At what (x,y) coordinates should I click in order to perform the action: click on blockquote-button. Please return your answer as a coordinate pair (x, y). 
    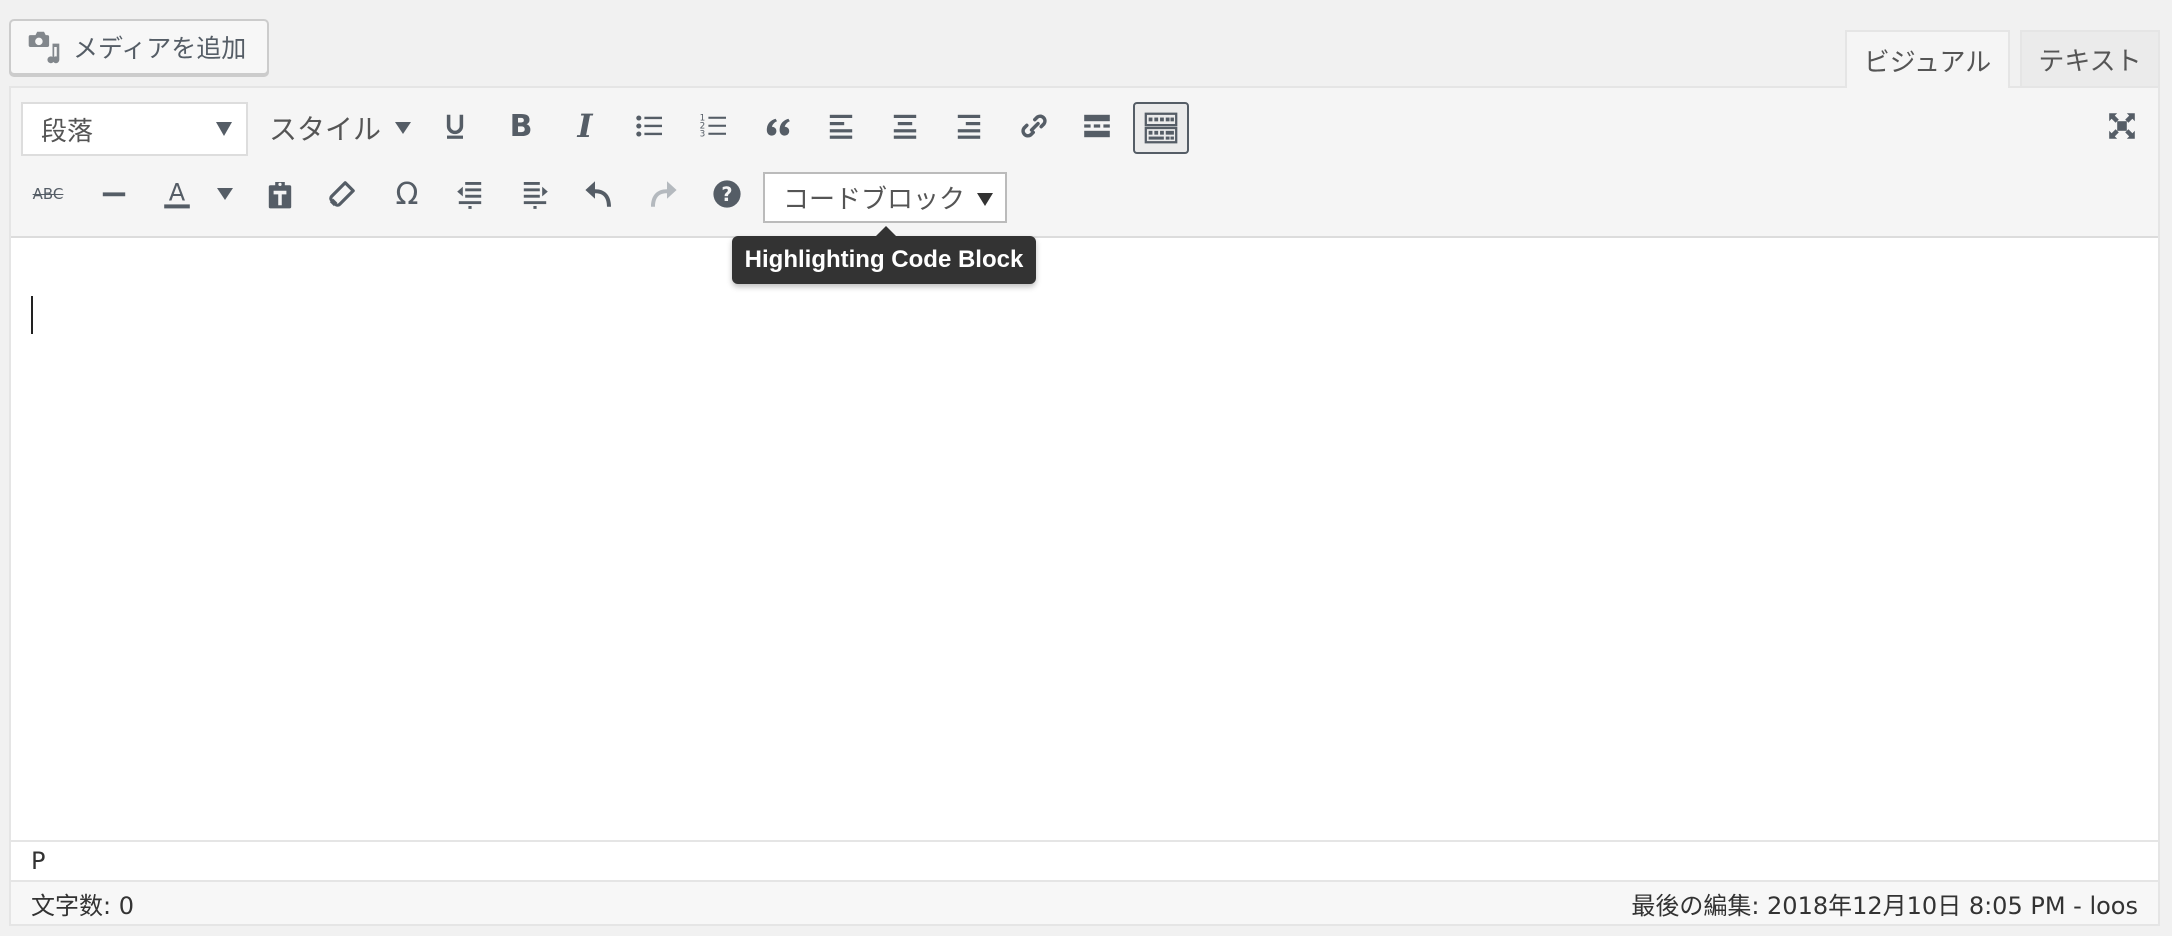
    Looking at the image, I should click on (778, 126).